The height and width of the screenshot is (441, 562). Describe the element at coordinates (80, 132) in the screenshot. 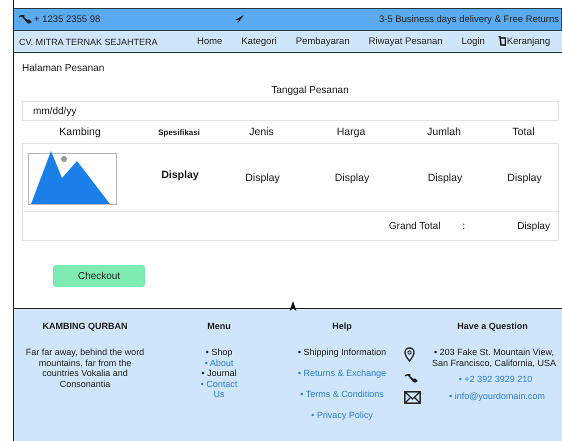

I see `column-header: Kambing` at that location.